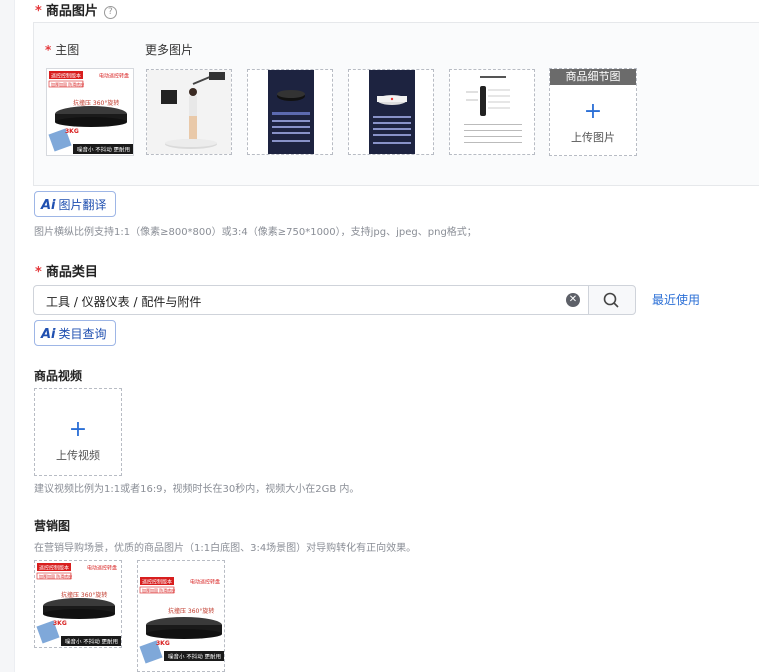 This screenshot has width=759, height=672. Describe the element at coordinates (311, 300) in the screenshot. I see `category-input: 工具 / 仪器仪表 / 配件与附件 ✕` at that location.